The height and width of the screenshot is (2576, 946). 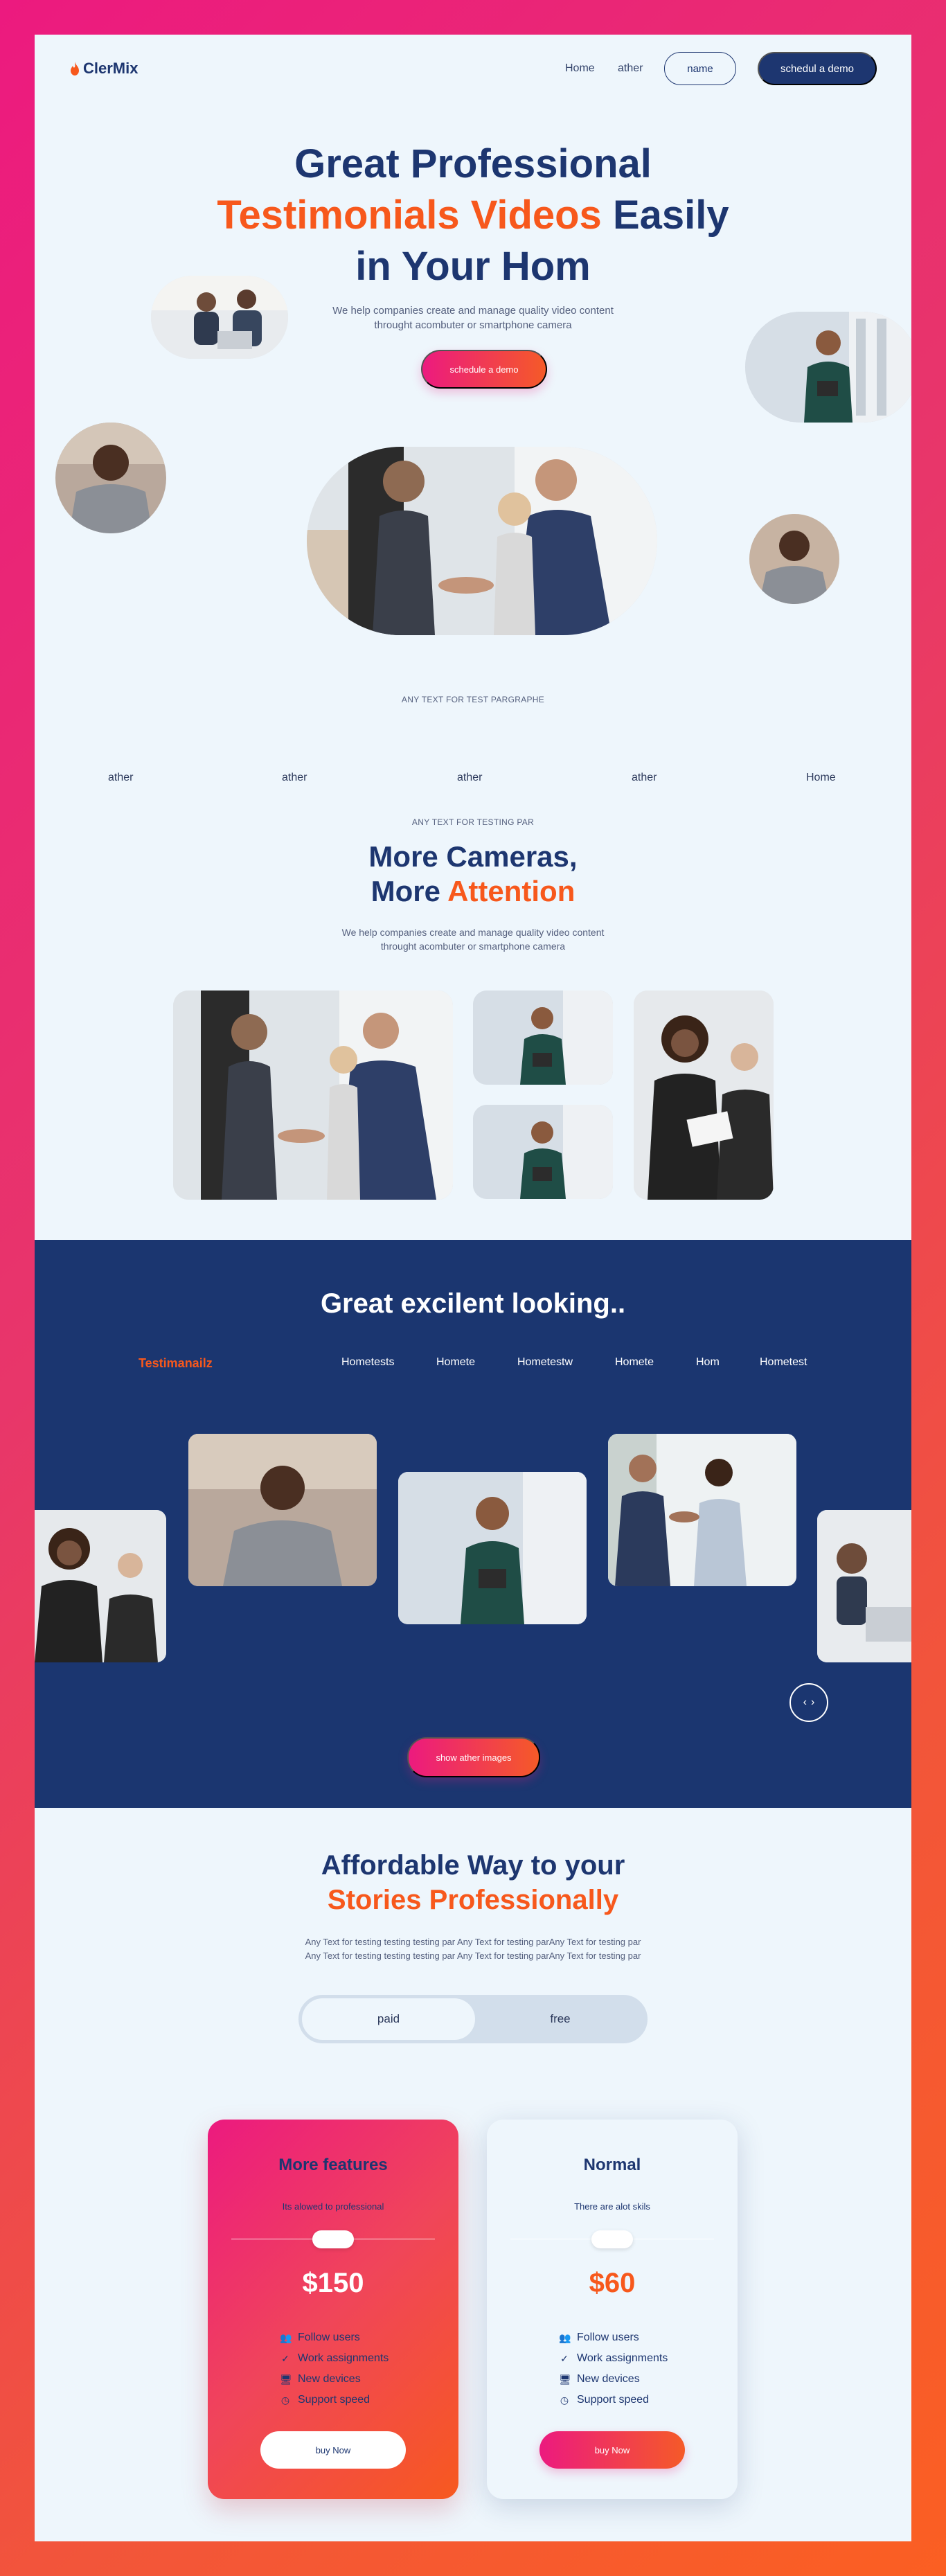 I want to click on carousel-nav: ‹ ›, so click(x=809, y=1702).